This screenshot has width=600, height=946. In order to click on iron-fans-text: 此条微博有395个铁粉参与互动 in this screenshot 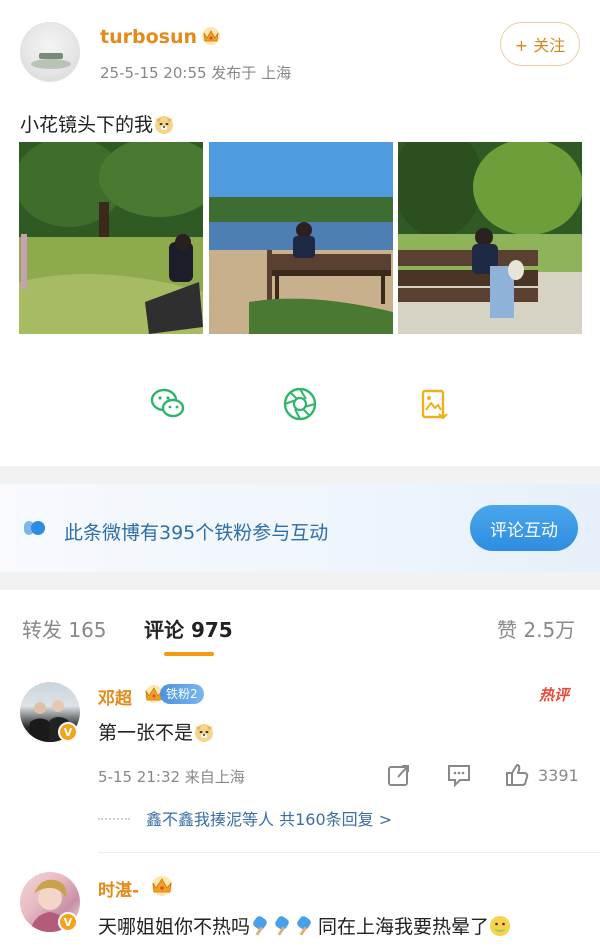, I will do `click(196, 533)`.